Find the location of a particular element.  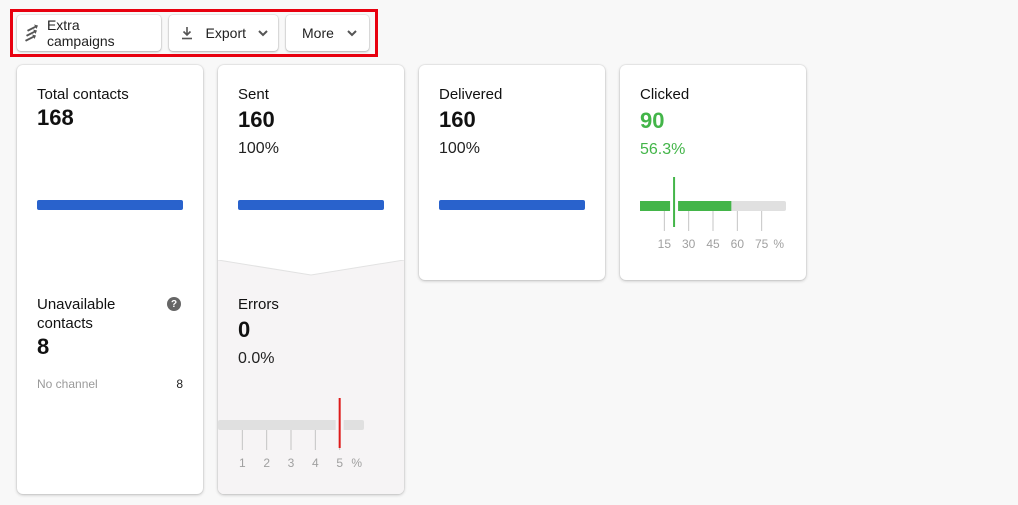

gauge-tick-label: 75 is located at coordinates (762, 244).